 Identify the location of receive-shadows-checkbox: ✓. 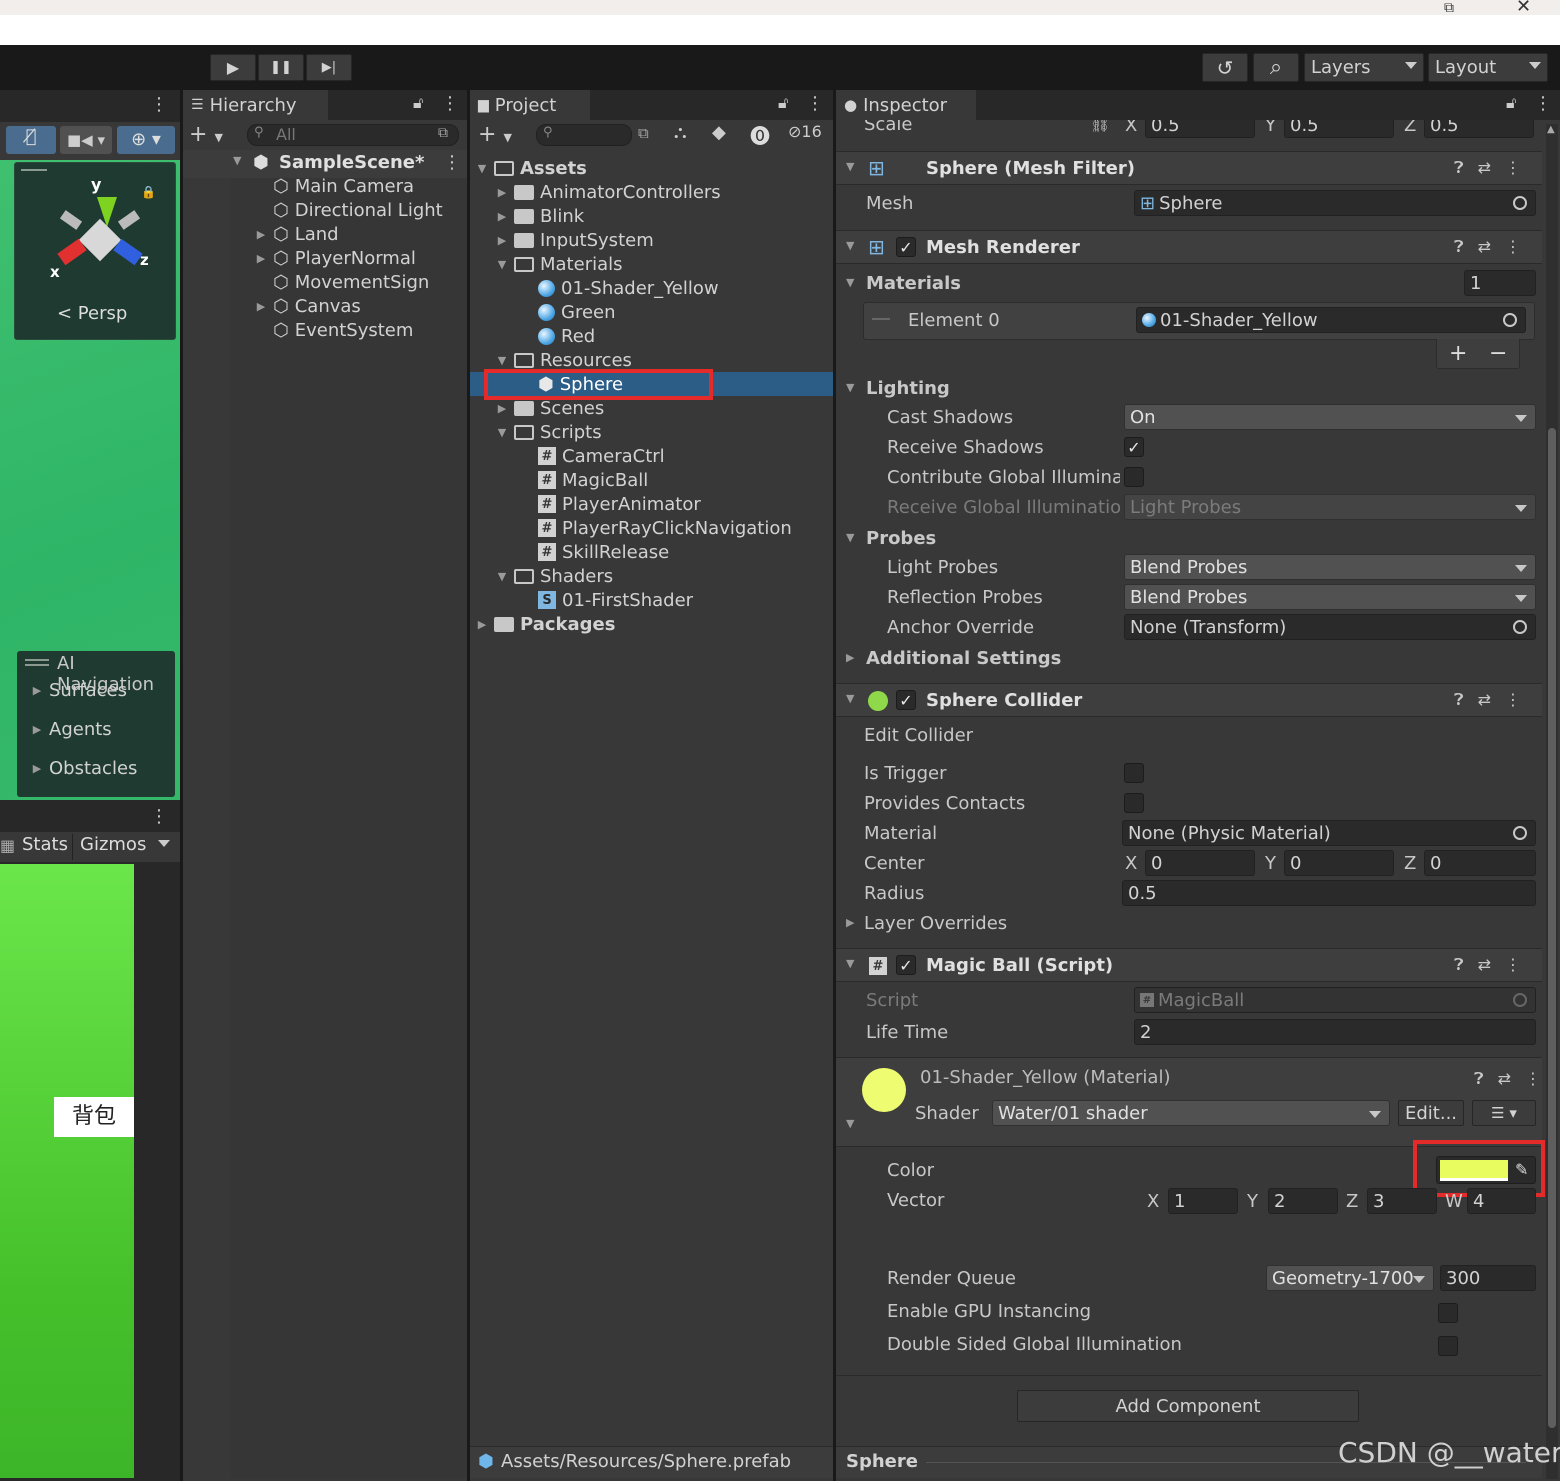
(1134, 447).